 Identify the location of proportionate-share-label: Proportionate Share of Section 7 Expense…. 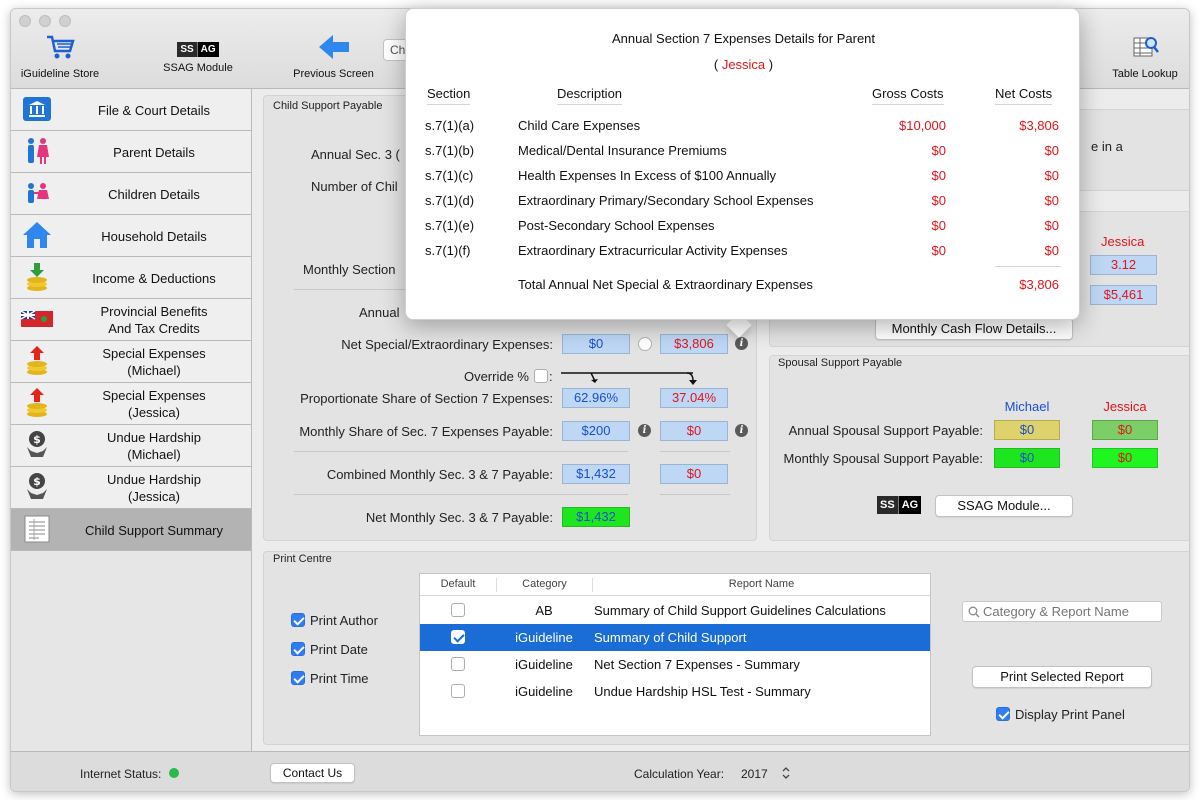
(426, 398).